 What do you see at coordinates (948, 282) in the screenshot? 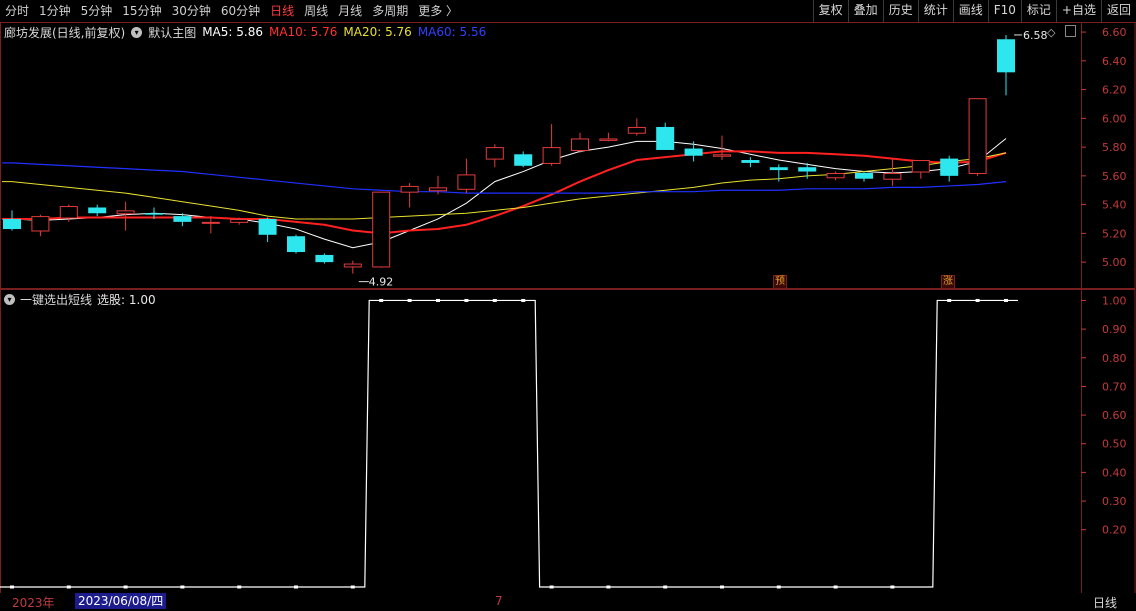
I see `rise-marker: 涨` at bounding box center [948, 282].